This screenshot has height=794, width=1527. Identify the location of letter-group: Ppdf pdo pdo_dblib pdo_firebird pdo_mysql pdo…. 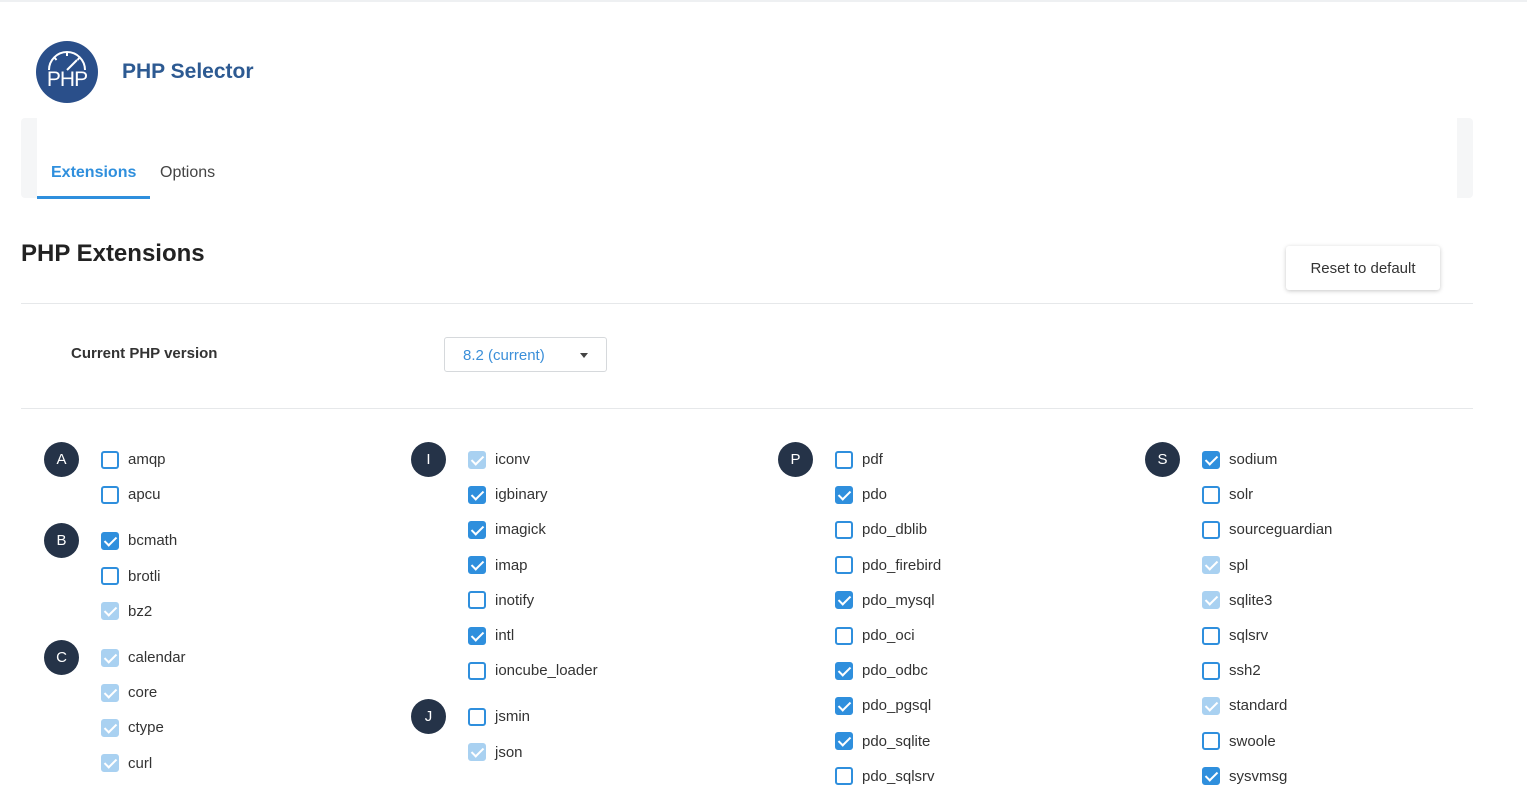
(958, 618).